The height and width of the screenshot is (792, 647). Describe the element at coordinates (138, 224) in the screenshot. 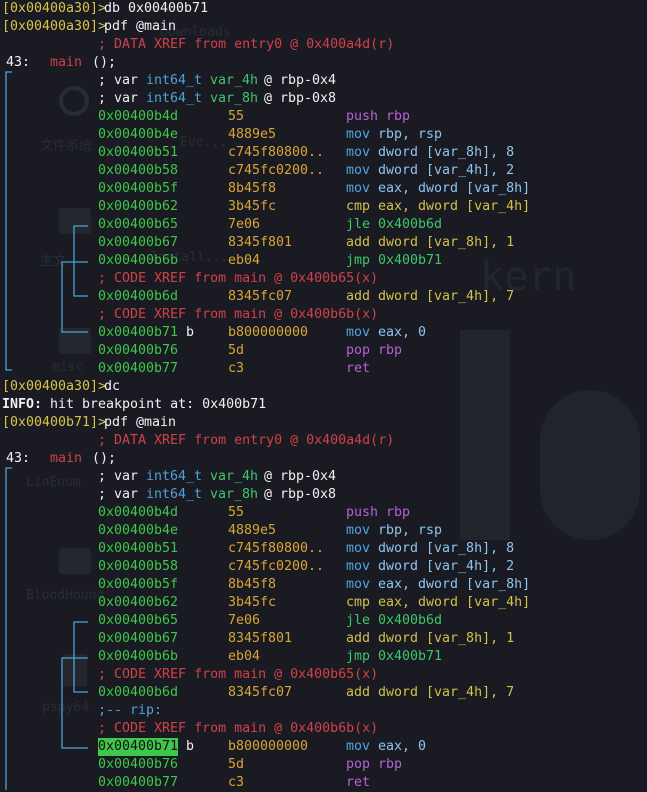

I see `instruction-address: 0x00400b65` at that location.